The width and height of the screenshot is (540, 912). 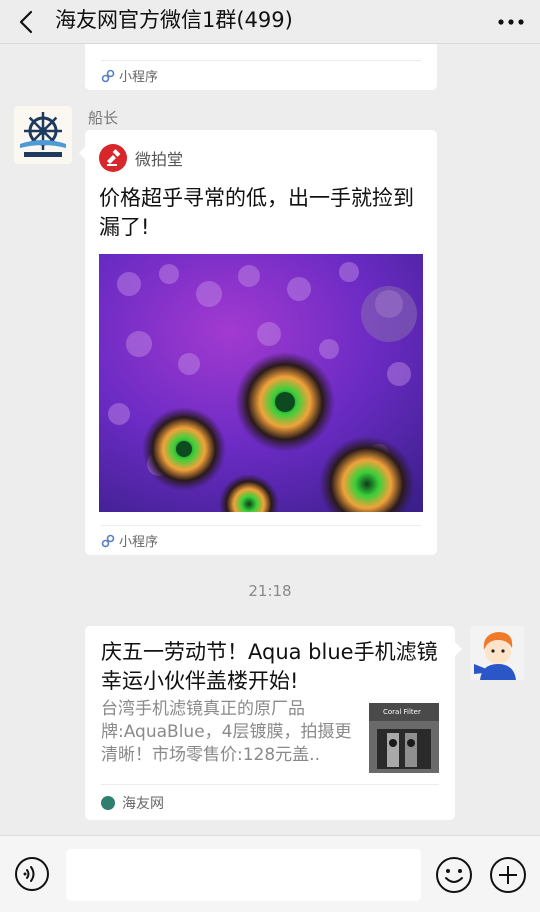 What do you see at coordinates (113, 158) in the screenshot?
I see `weipaitang-logo-icon` at bounding box center [113, 158].